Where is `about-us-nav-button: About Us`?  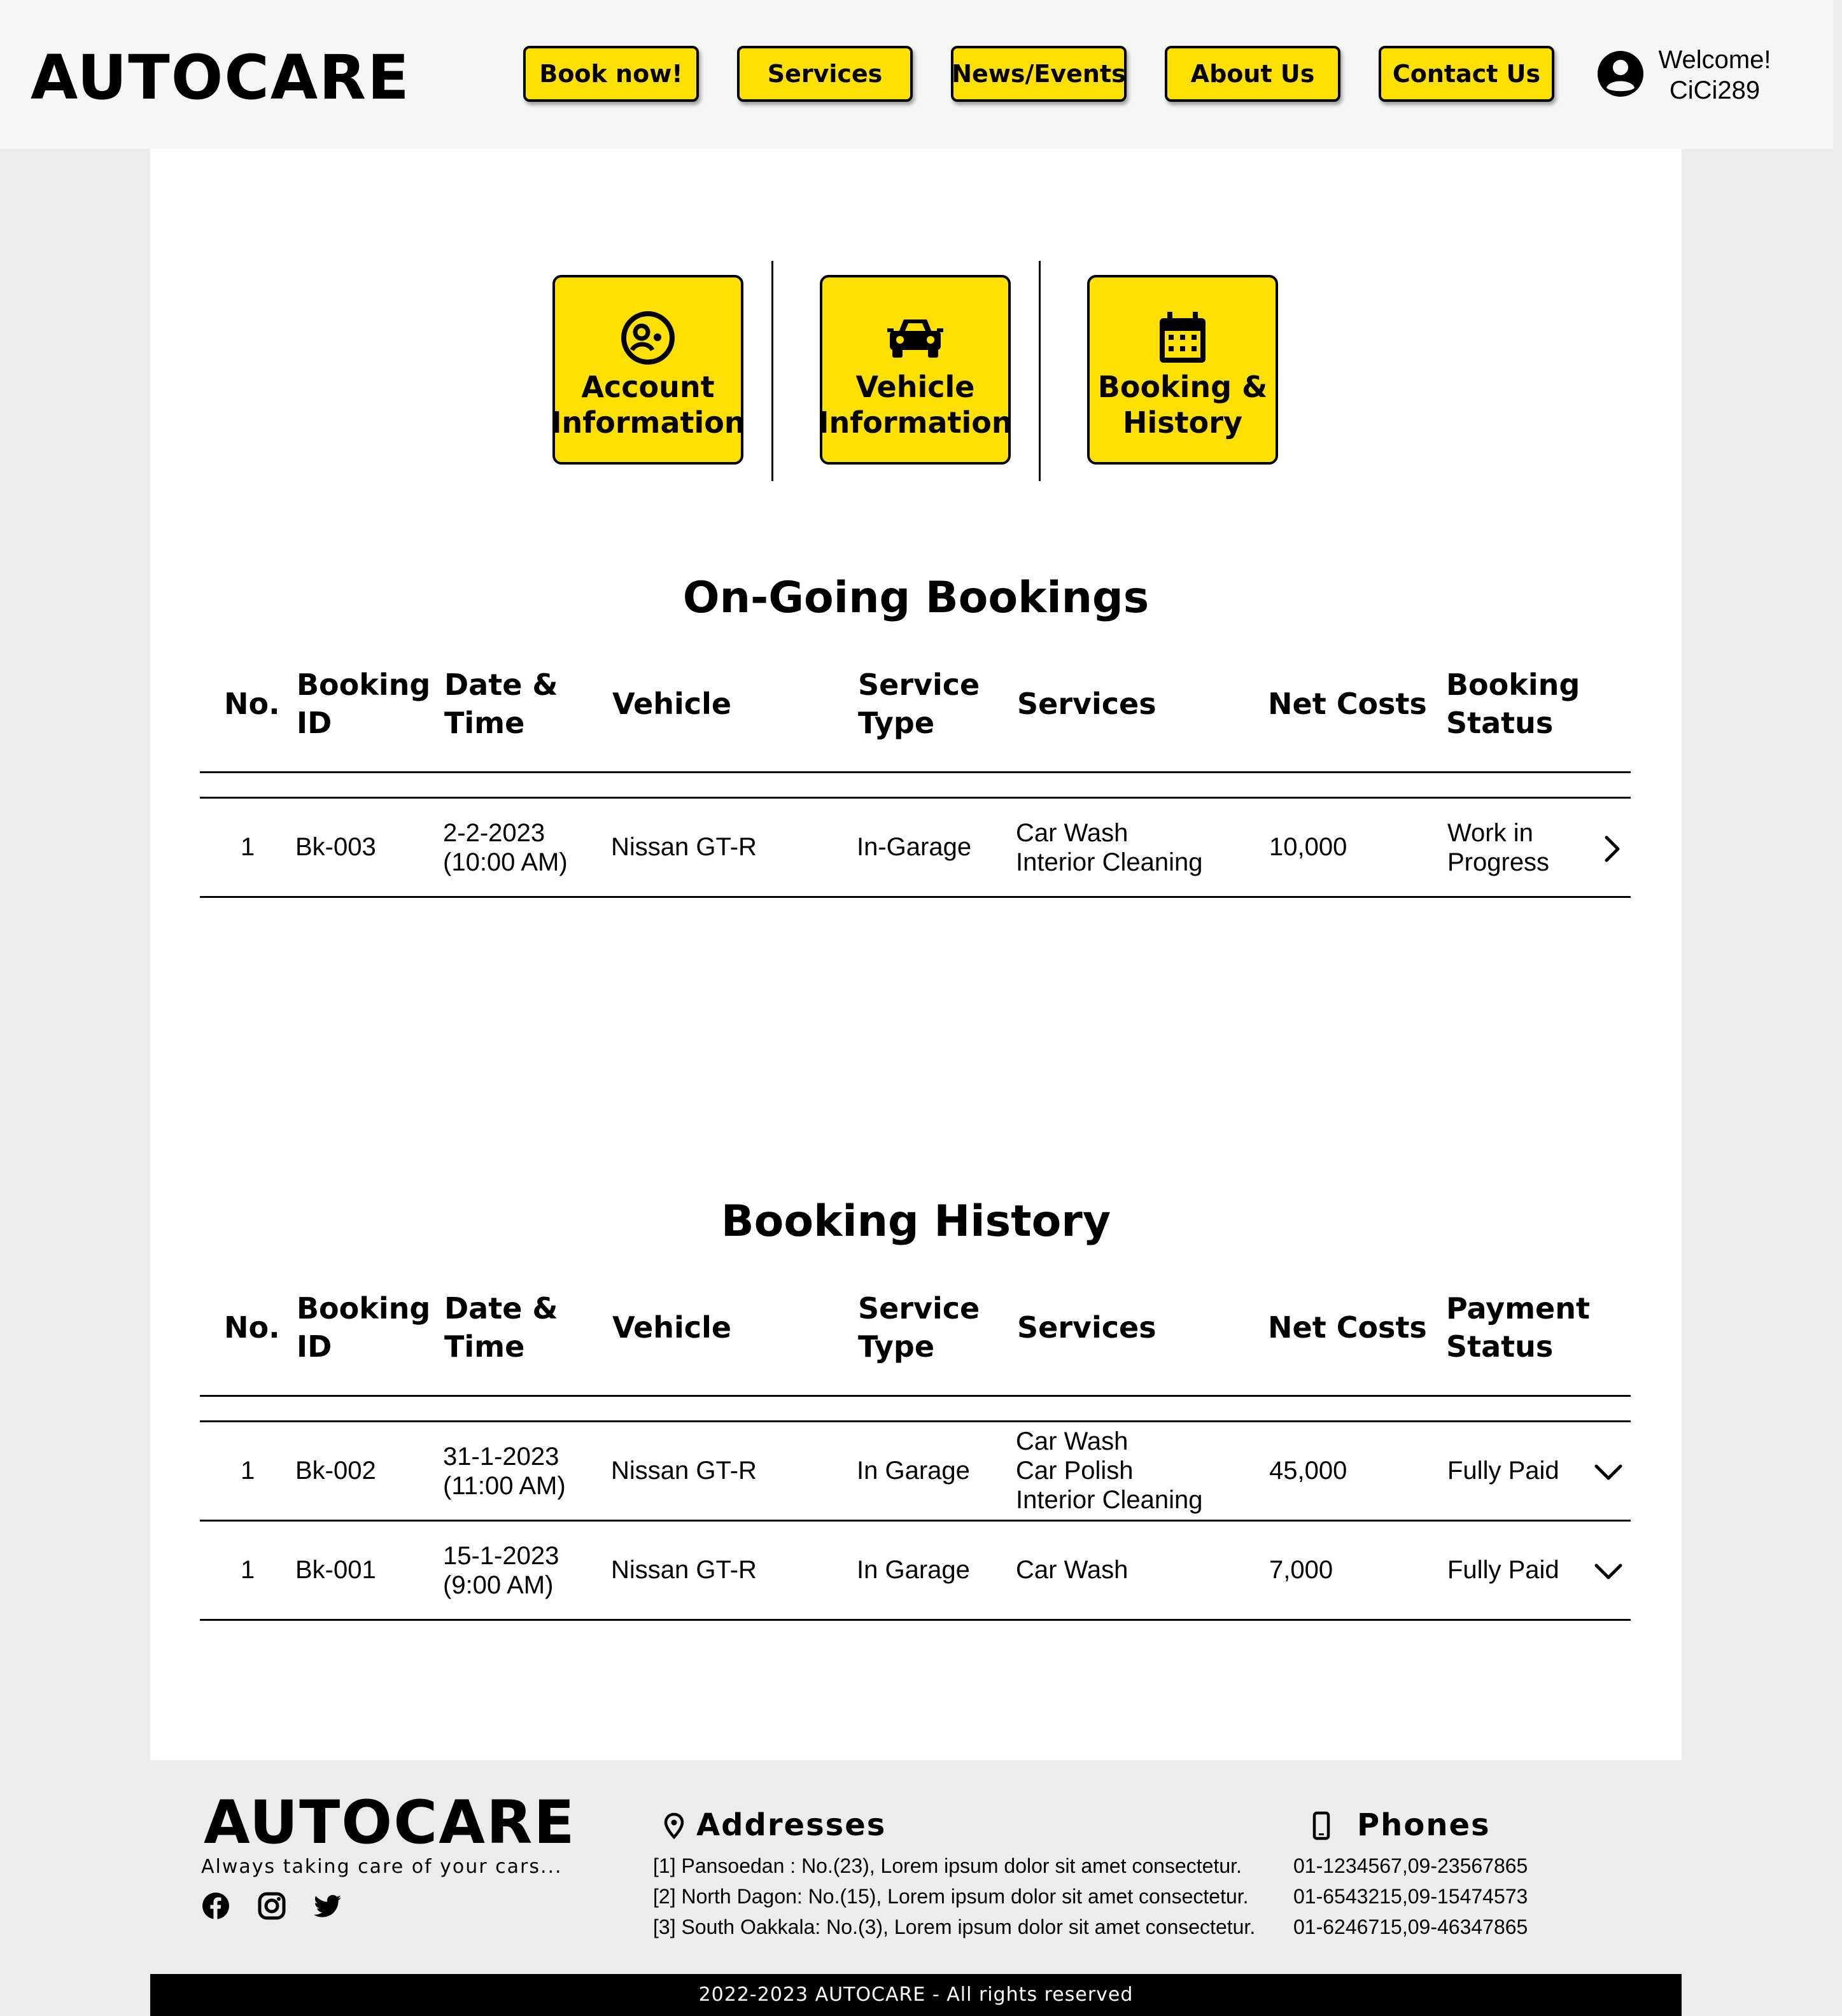 about-us-nav-button: About Us is located at coordinates (1252, 74).